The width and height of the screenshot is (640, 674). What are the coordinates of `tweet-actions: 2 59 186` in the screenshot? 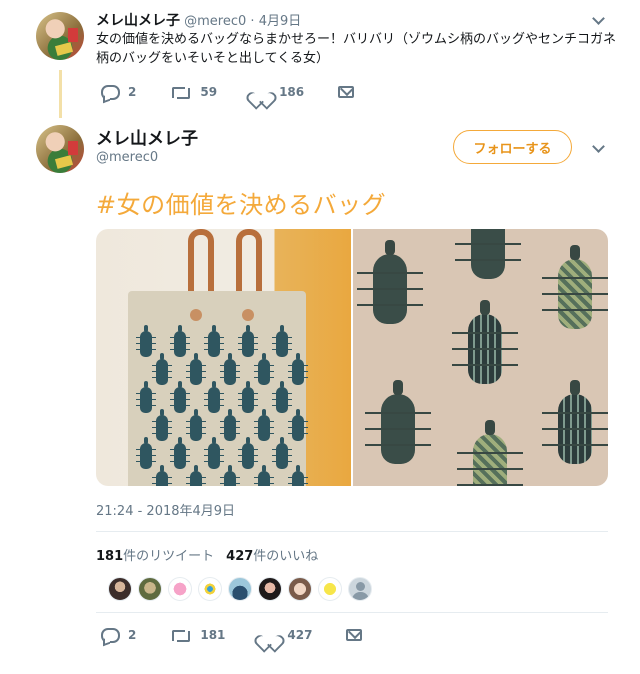 It's located at (244, 92).